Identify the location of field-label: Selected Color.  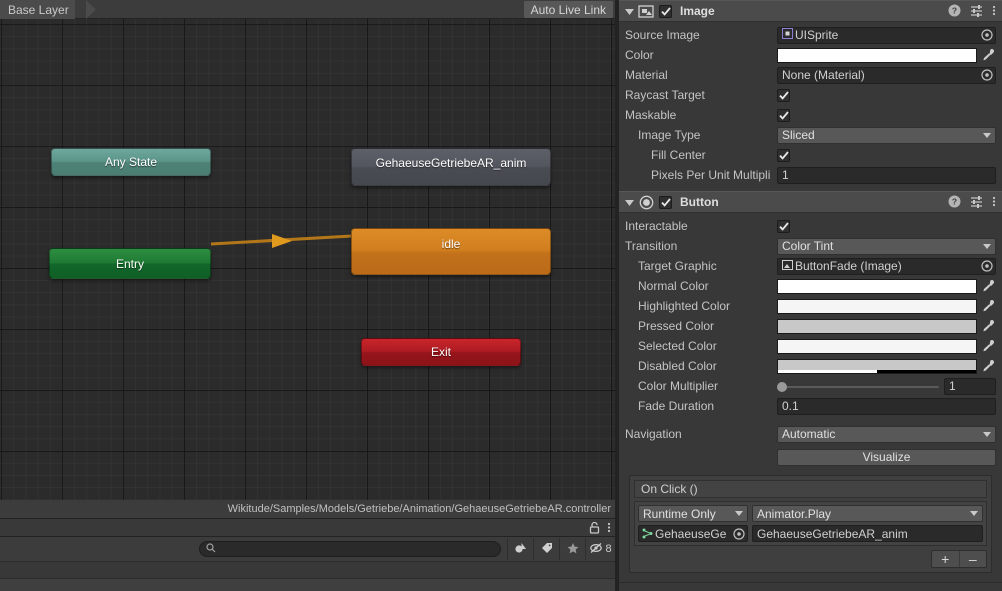
(677, 346).